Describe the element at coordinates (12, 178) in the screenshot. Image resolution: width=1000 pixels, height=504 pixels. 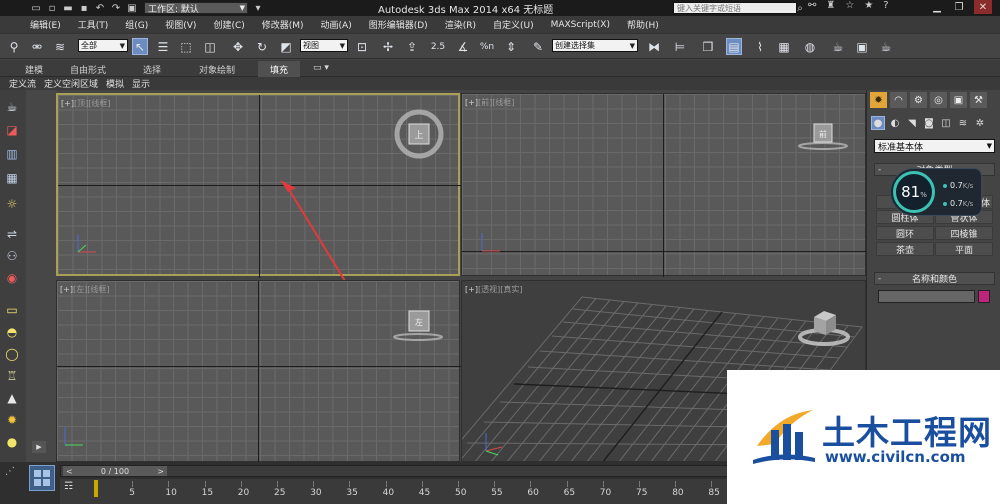
I see `grid-tool-icon: ▦` at that location.